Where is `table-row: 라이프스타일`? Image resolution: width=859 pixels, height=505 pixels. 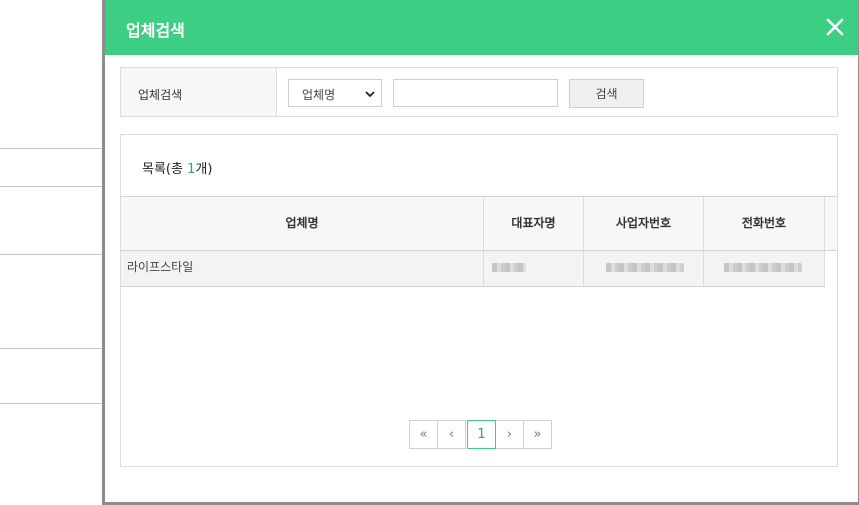 table-row: 라이프스타일 is located at coordinates (473, 269).